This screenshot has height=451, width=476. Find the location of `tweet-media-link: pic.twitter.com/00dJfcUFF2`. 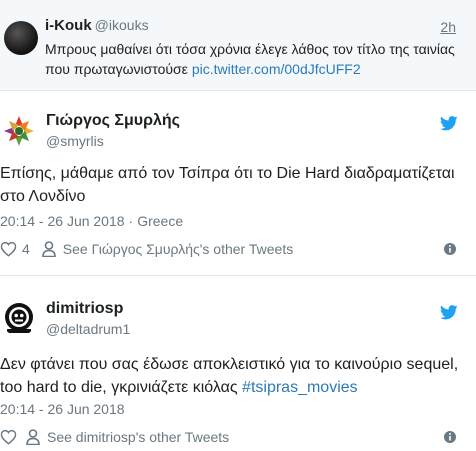

tweet-media-link: pic.twitter.com/00dJfcUFF2 is located at coordinates (276, 69).